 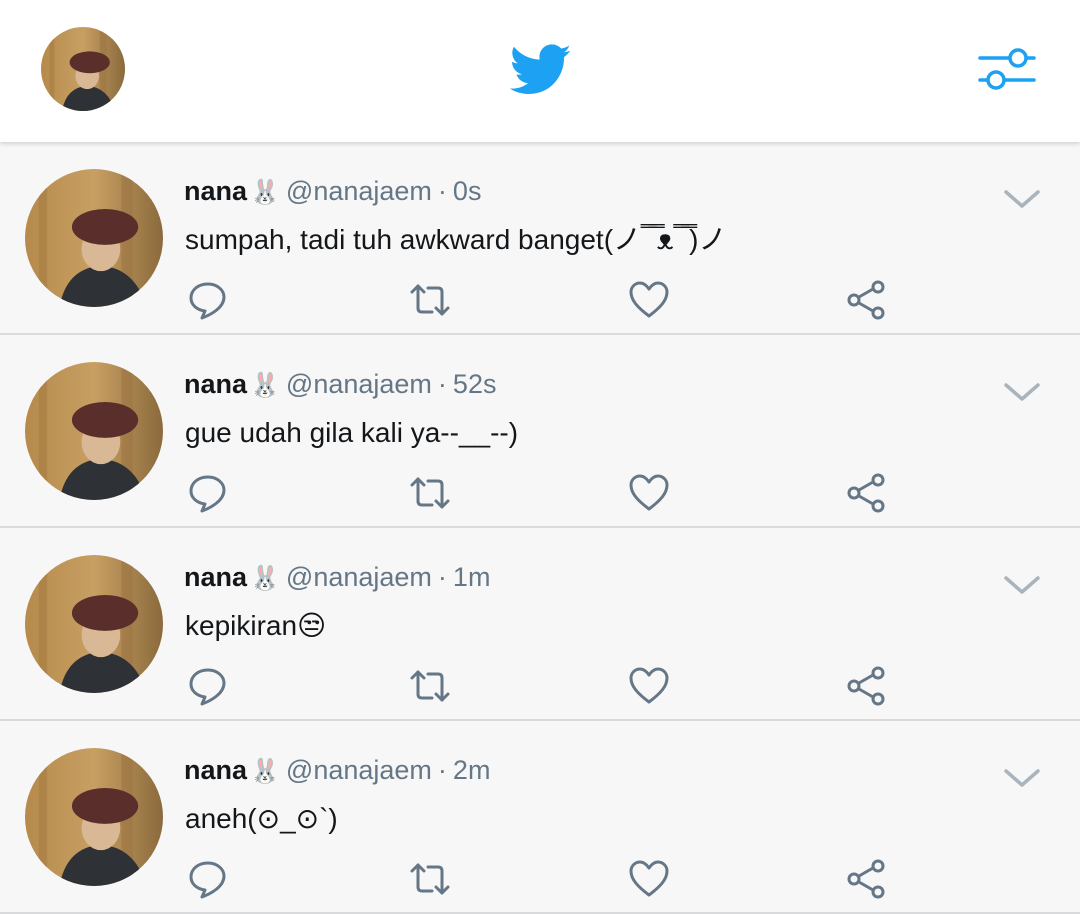 I want to click on tweet-header: nana 🐰 @nanajaem · 2m, so click(x=337, y=771).